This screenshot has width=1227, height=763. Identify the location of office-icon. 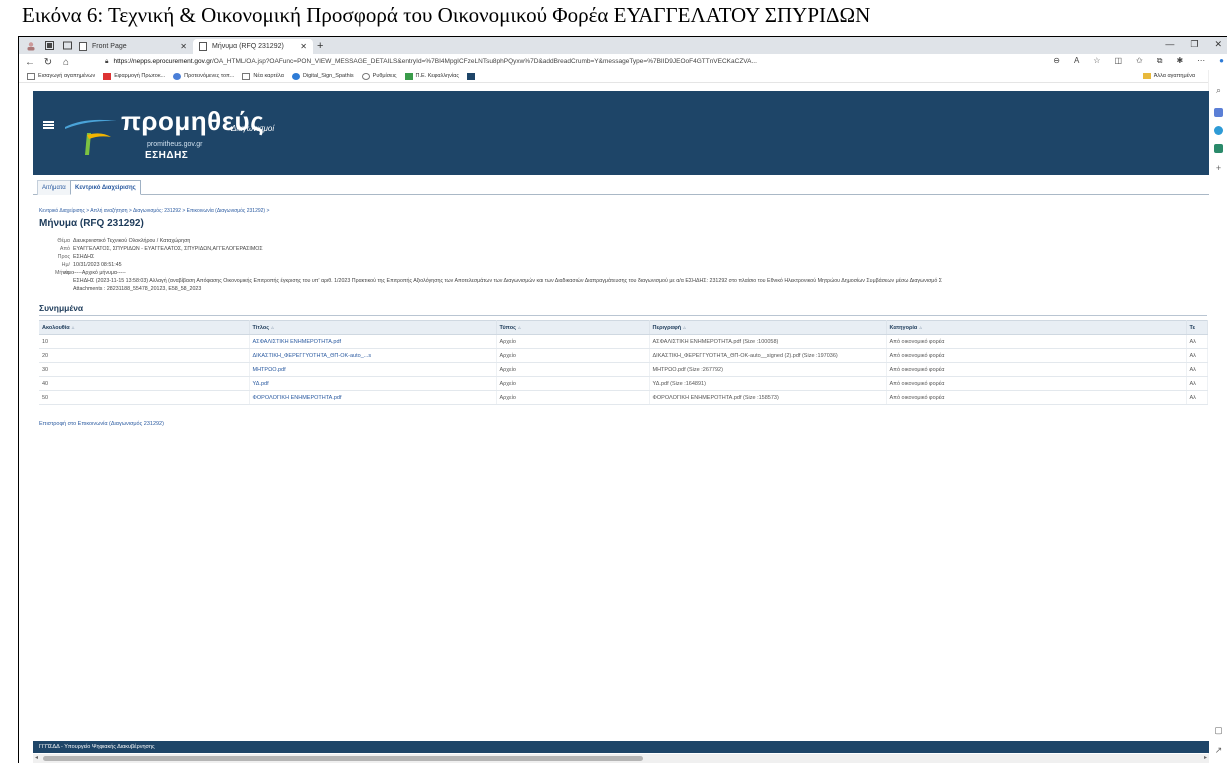
(1218, 130).